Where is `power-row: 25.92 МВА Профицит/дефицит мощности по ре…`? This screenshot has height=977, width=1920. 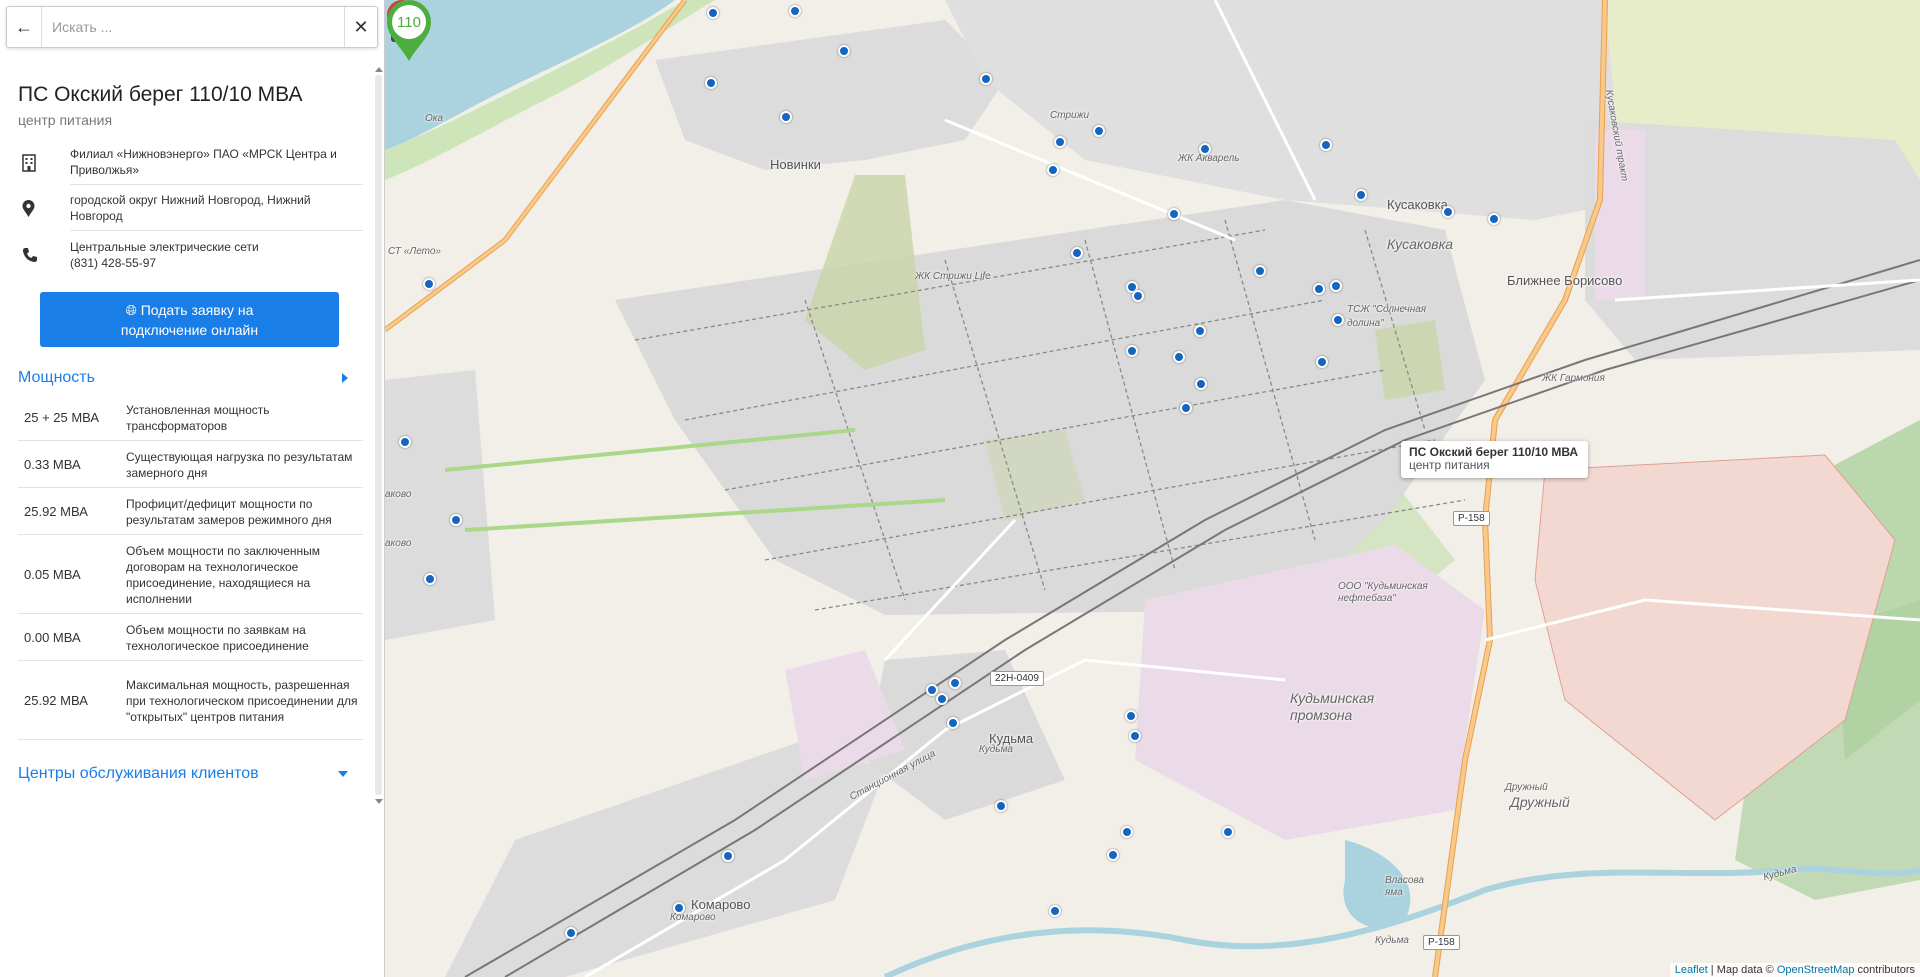
power-row: 25.92 МВА Профицит/дефицит мощности по ре… is located at coordinates (190, 511).